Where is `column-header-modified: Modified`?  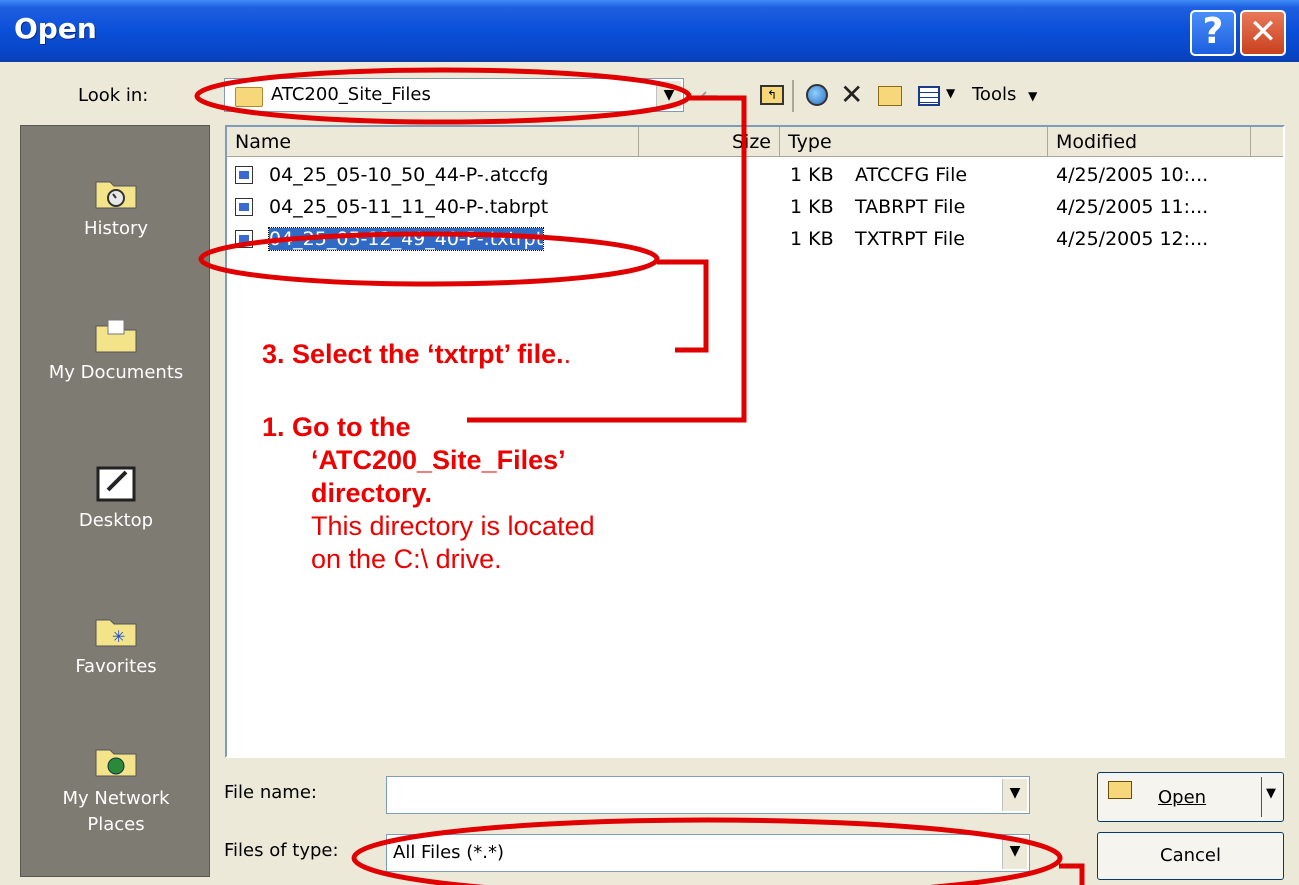 column-header-modified: Modified is located at coordinates (1149, 142).